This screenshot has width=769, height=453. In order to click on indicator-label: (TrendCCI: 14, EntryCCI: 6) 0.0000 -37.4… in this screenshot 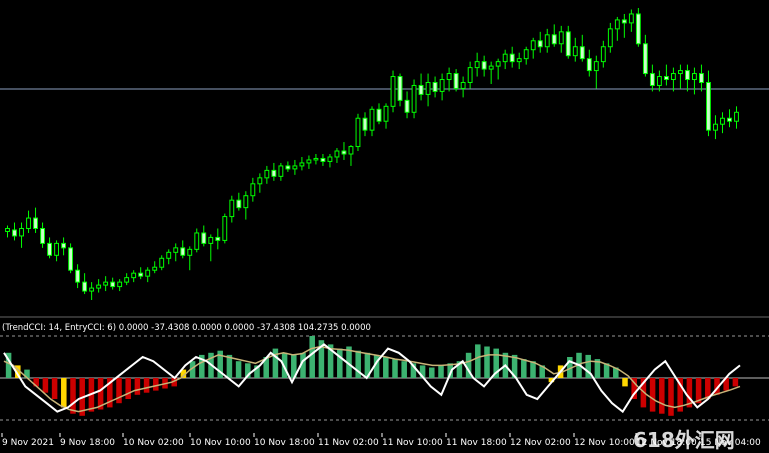, I will do `click(186, 328)`.